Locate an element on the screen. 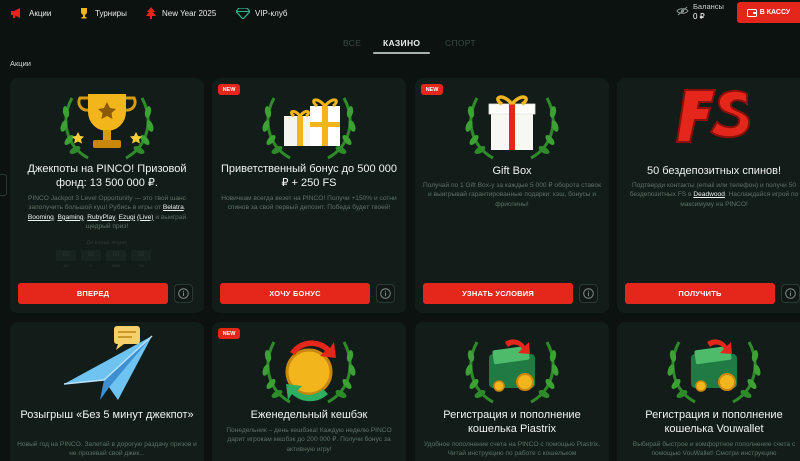 The image size is (800, 461). balance-label: Балансы is located at coordinates (708, 6).